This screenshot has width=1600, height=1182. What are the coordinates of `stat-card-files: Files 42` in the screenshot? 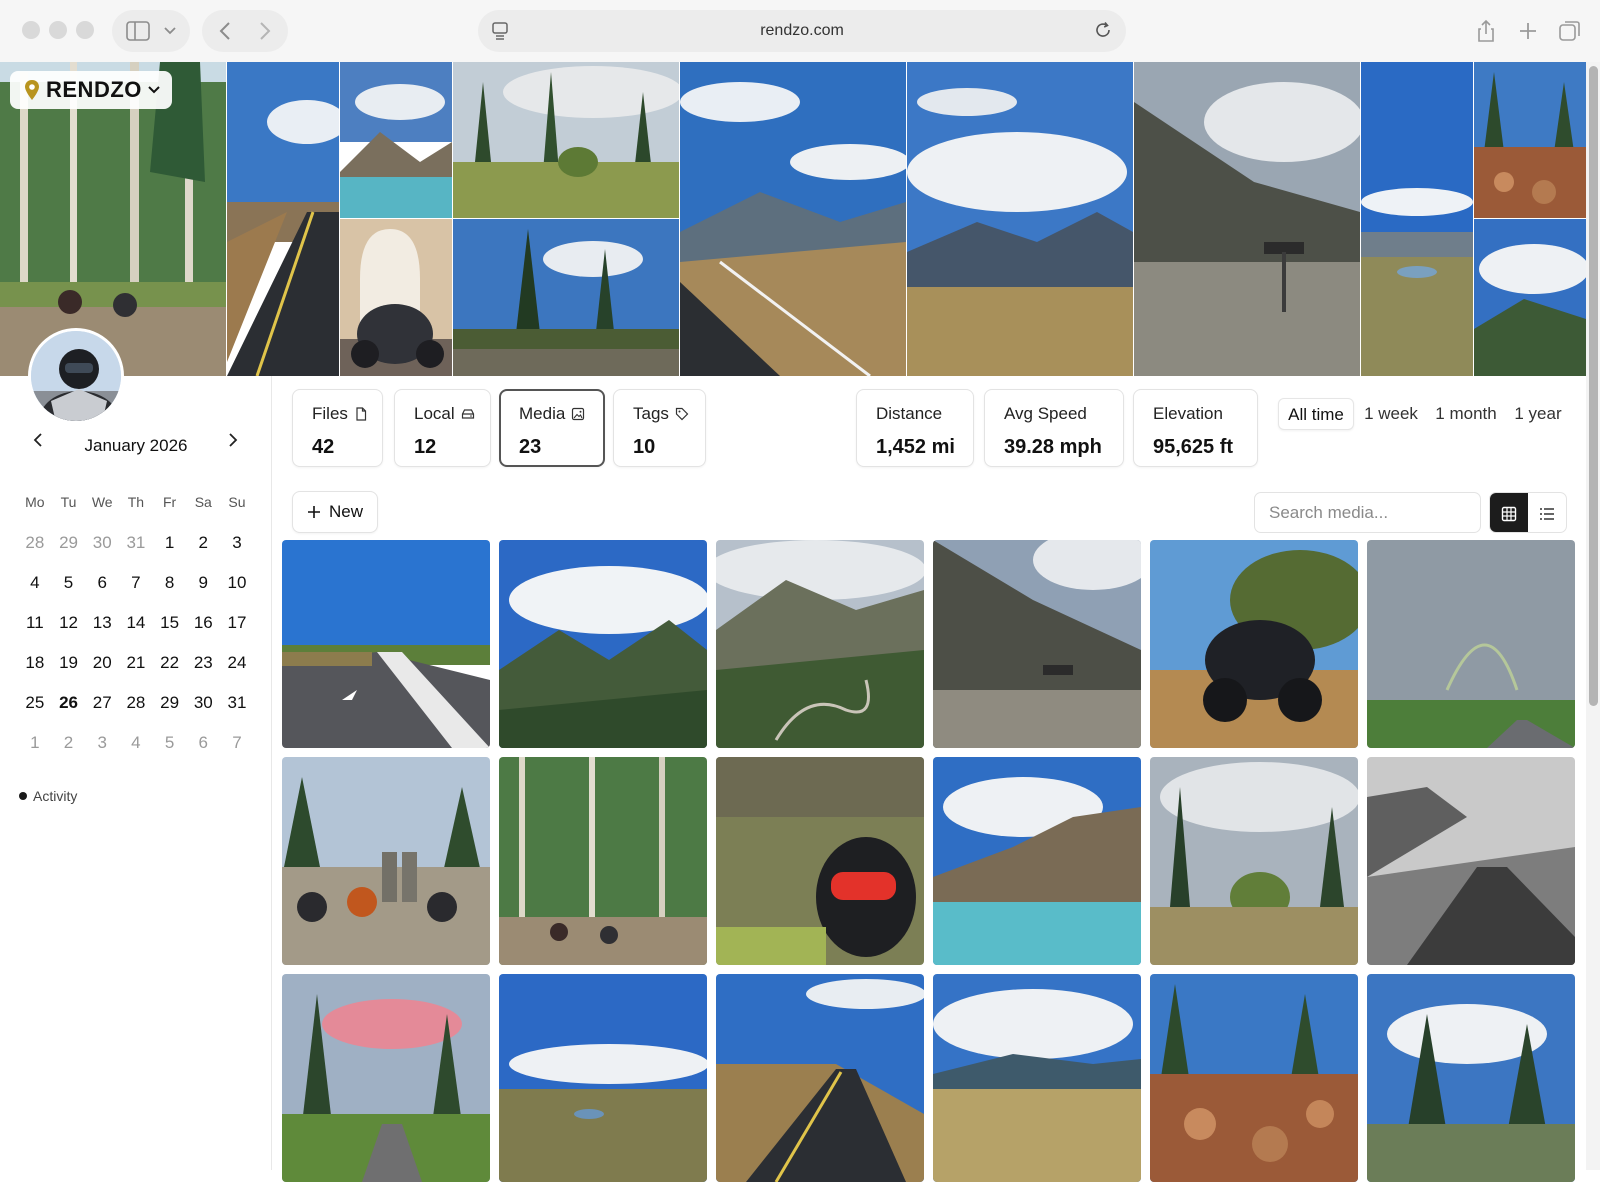 It's located at (337, 428).